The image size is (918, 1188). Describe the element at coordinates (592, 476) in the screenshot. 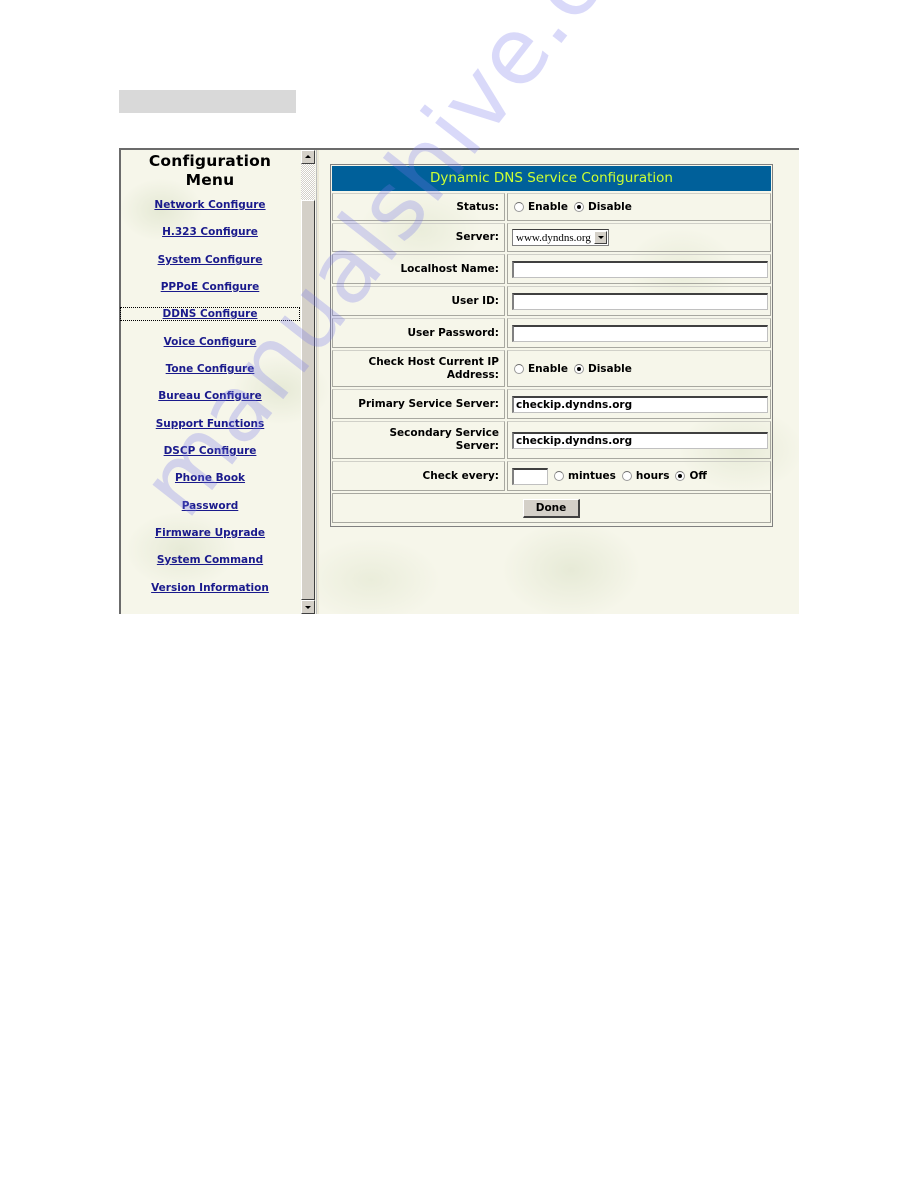

I see `check-every-minutes-label: mintues` at that location.